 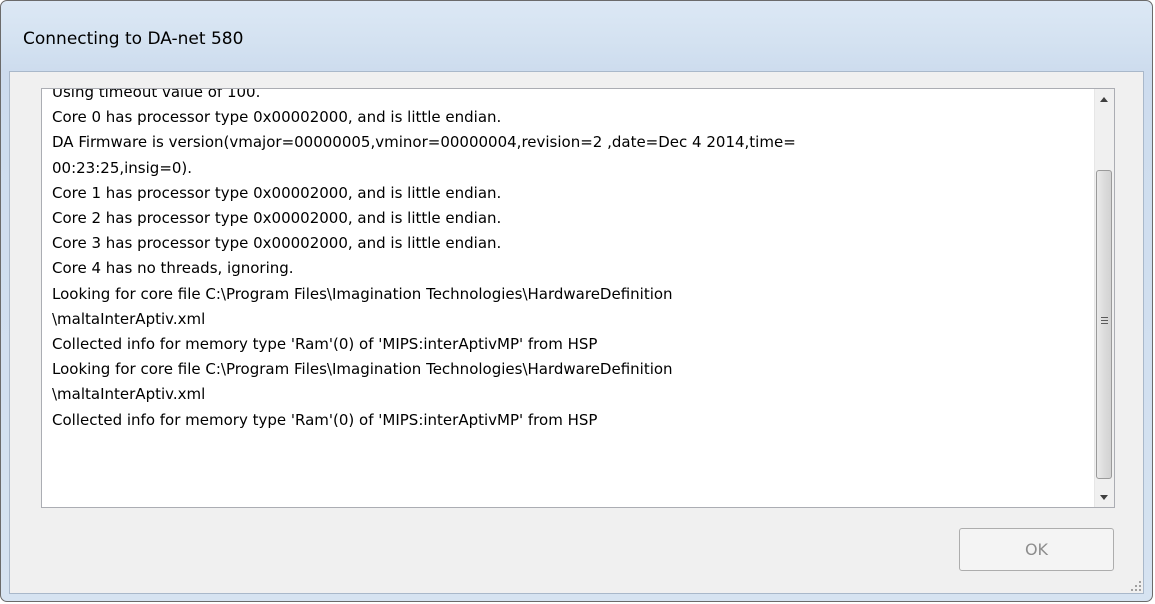 I want to click on dialog-title: Connecting to DA-net 580, so click(x=133, y=39).